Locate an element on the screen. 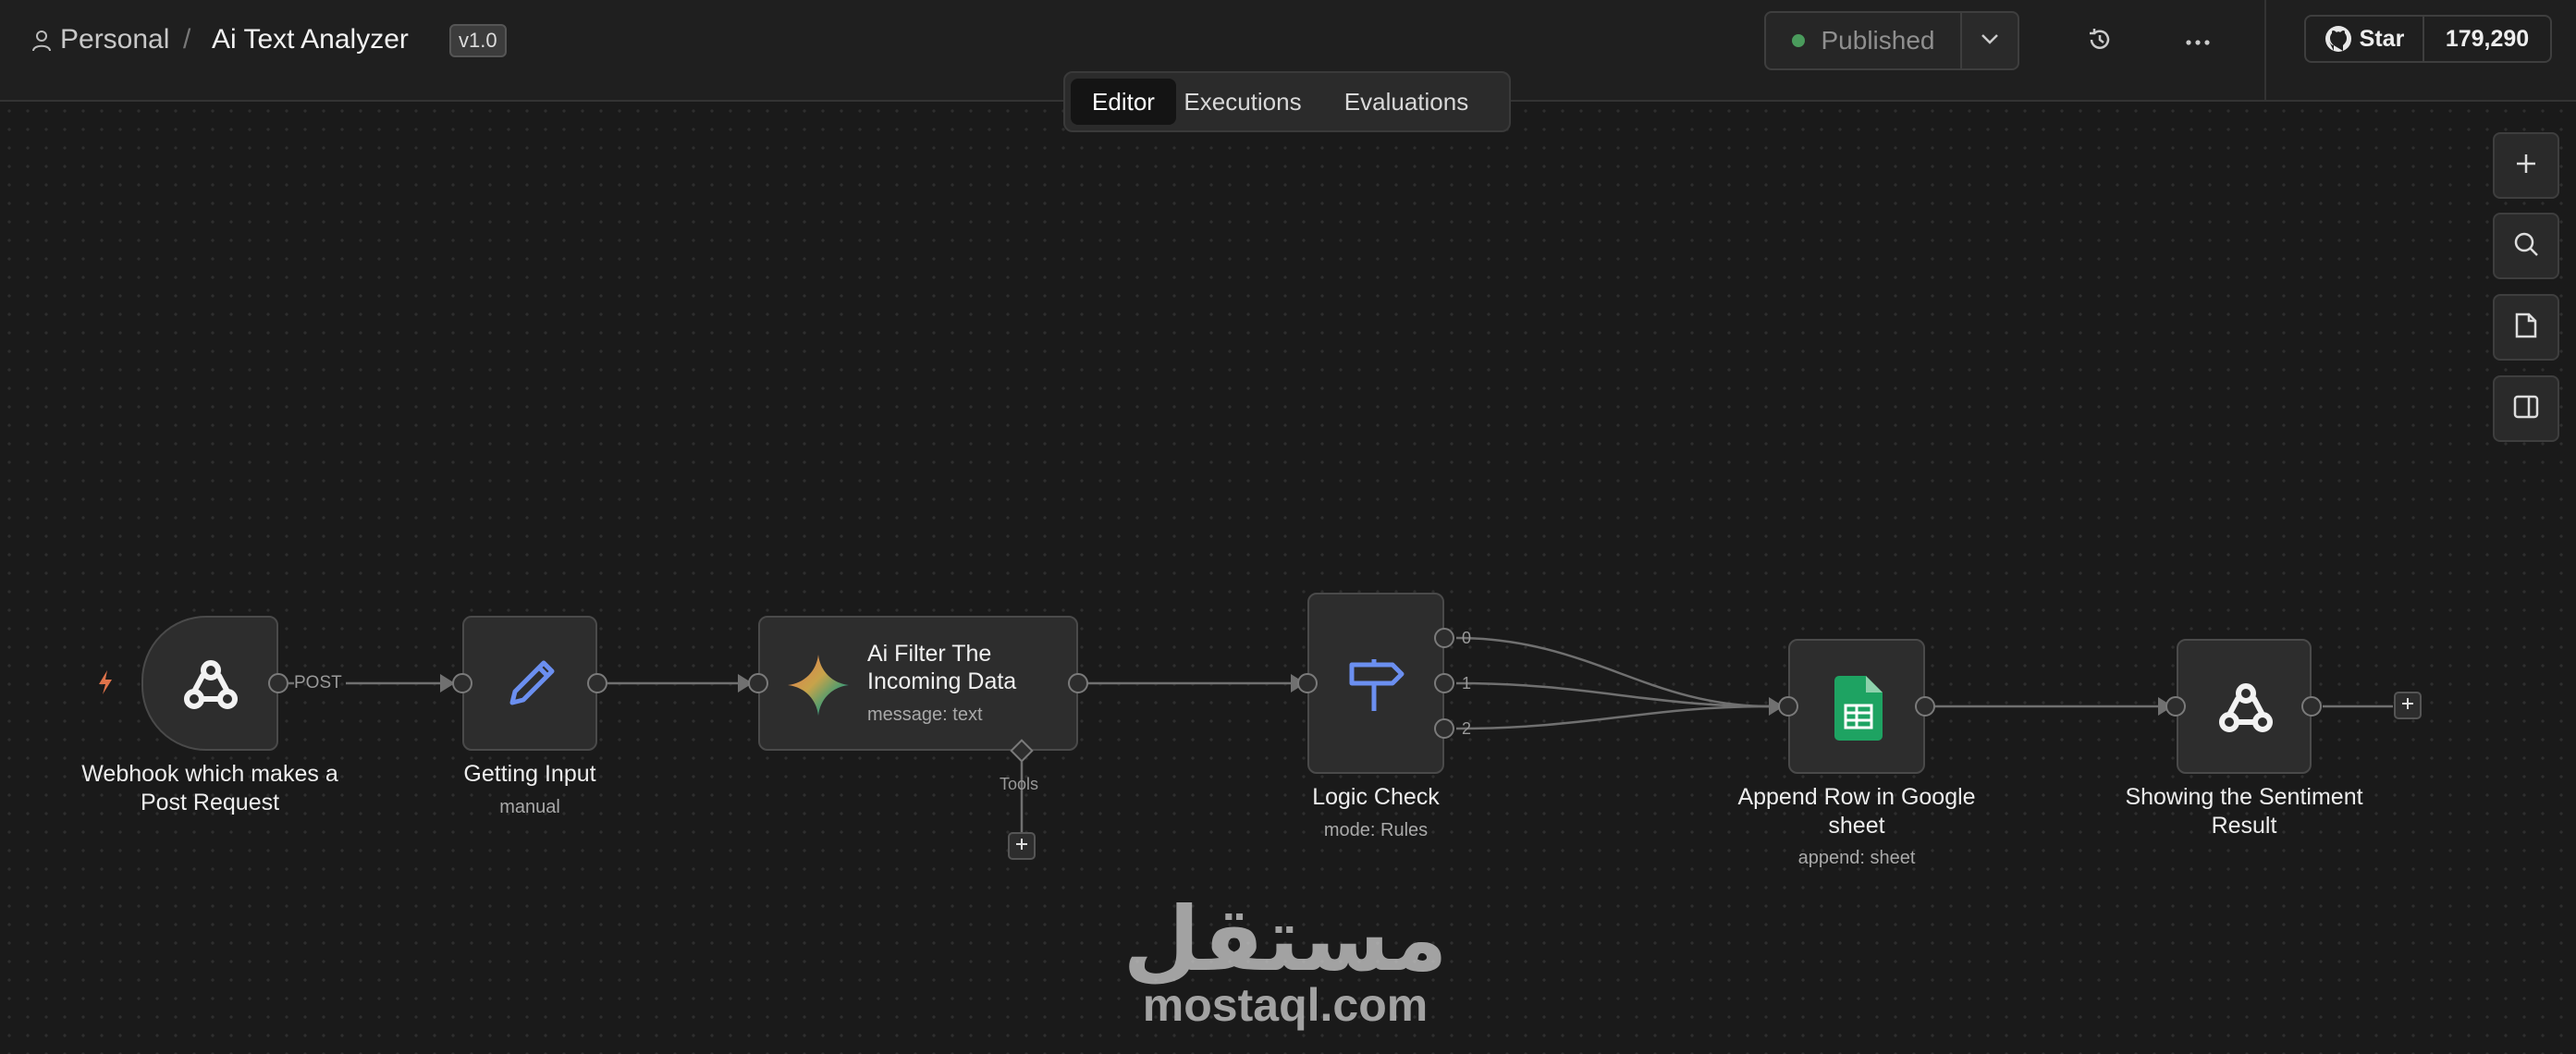  logic-check-subtitle: mode: Rules is located at coordinates (1376, 830).